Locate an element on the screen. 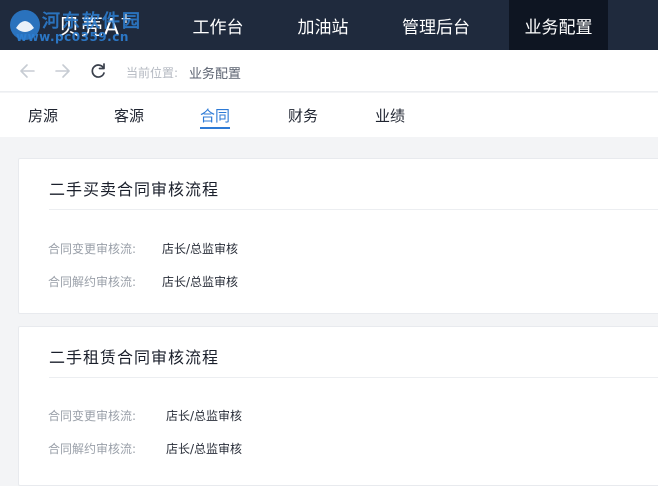  breadcrumb-label: 当前位置: is located at coordinates (152, 73).